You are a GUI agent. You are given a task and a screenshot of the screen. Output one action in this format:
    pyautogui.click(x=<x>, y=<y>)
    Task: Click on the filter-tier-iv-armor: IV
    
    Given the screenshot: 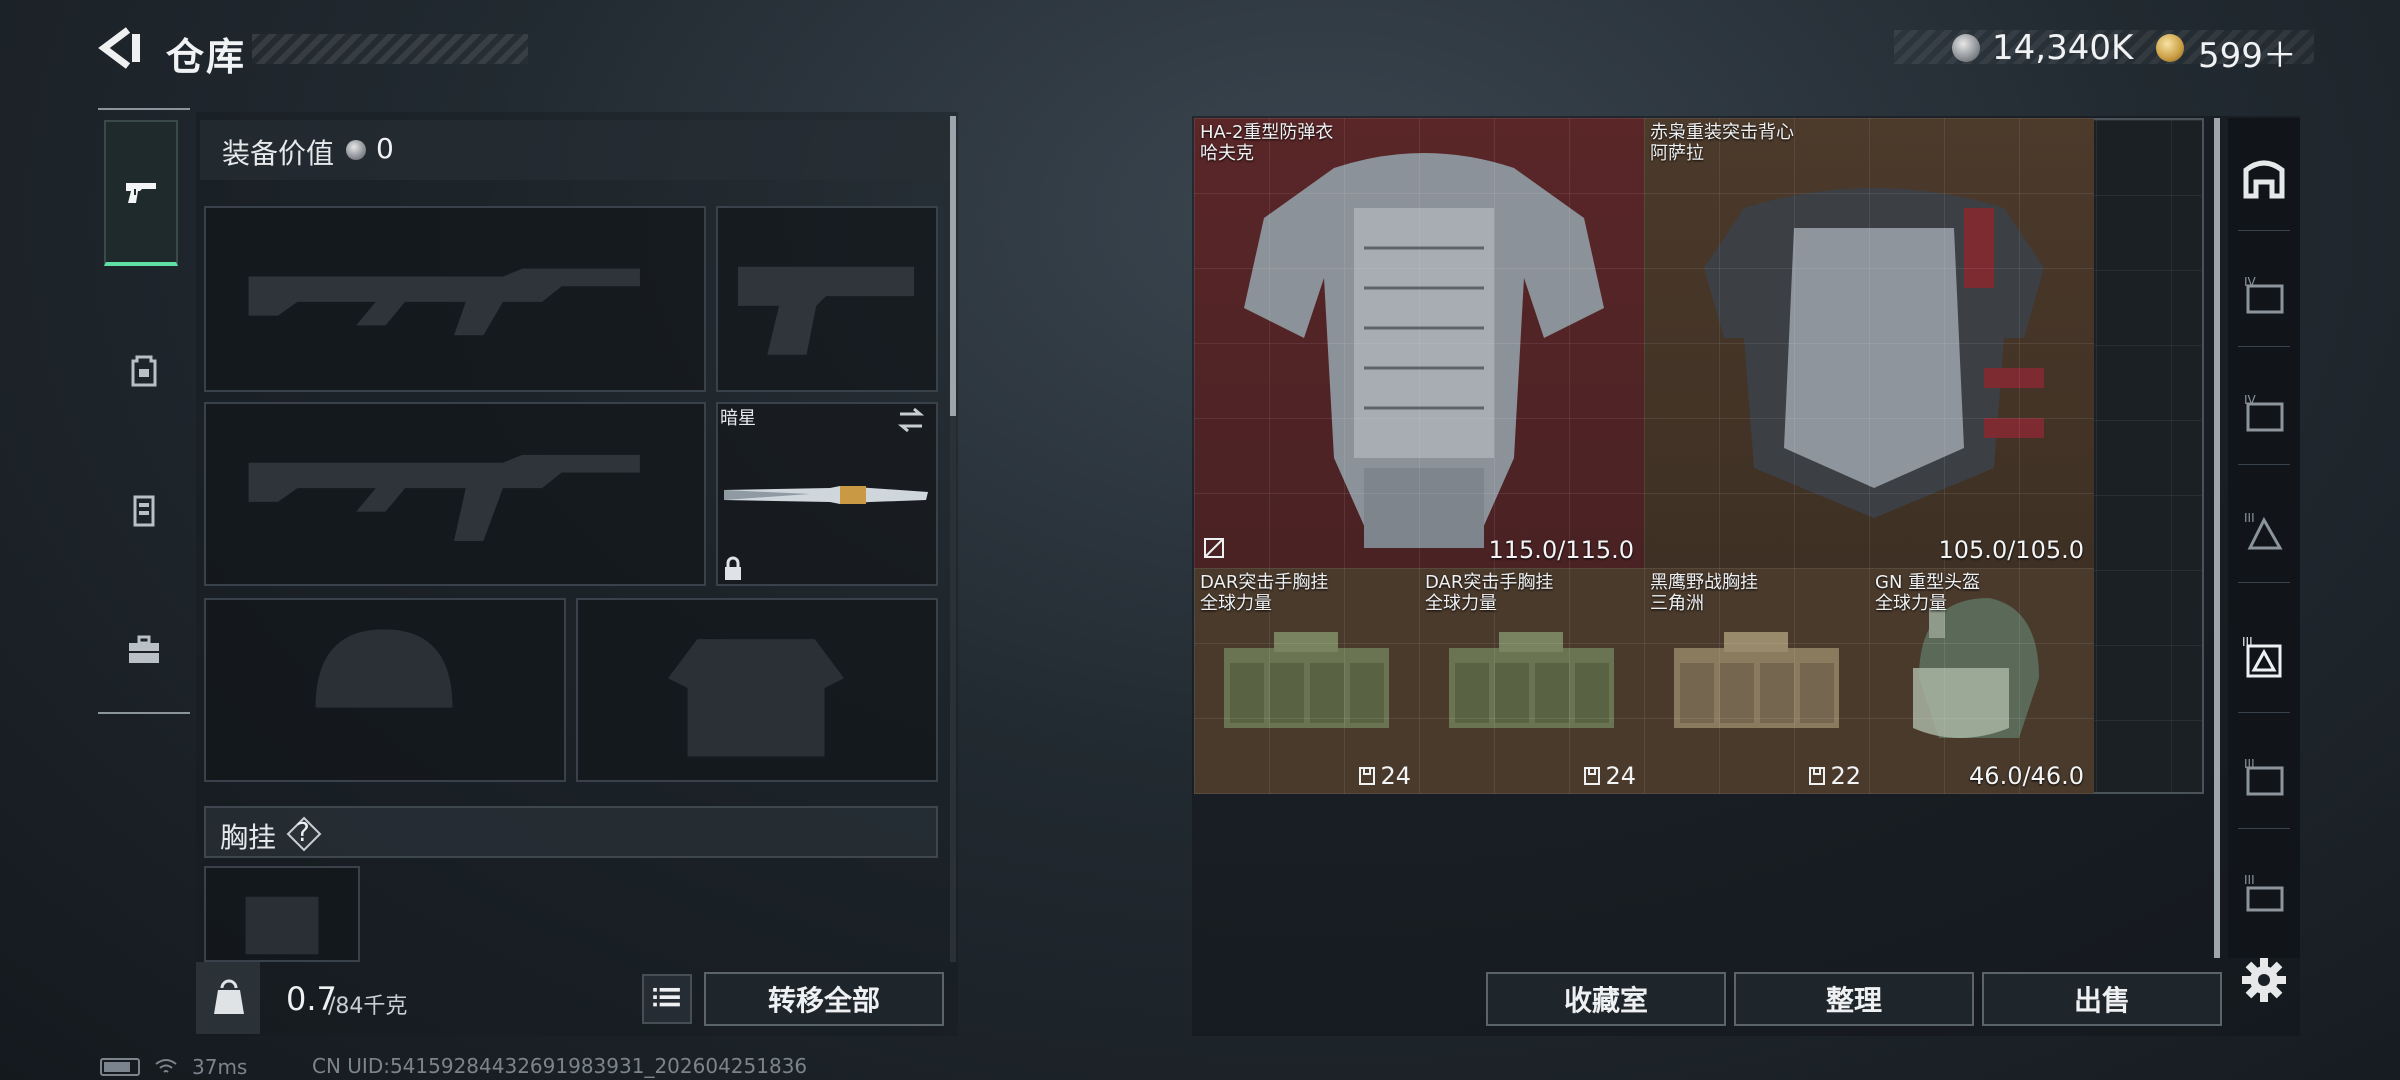 What is the action you would take?
    pyautogui.click(x=2264, y=296)
    